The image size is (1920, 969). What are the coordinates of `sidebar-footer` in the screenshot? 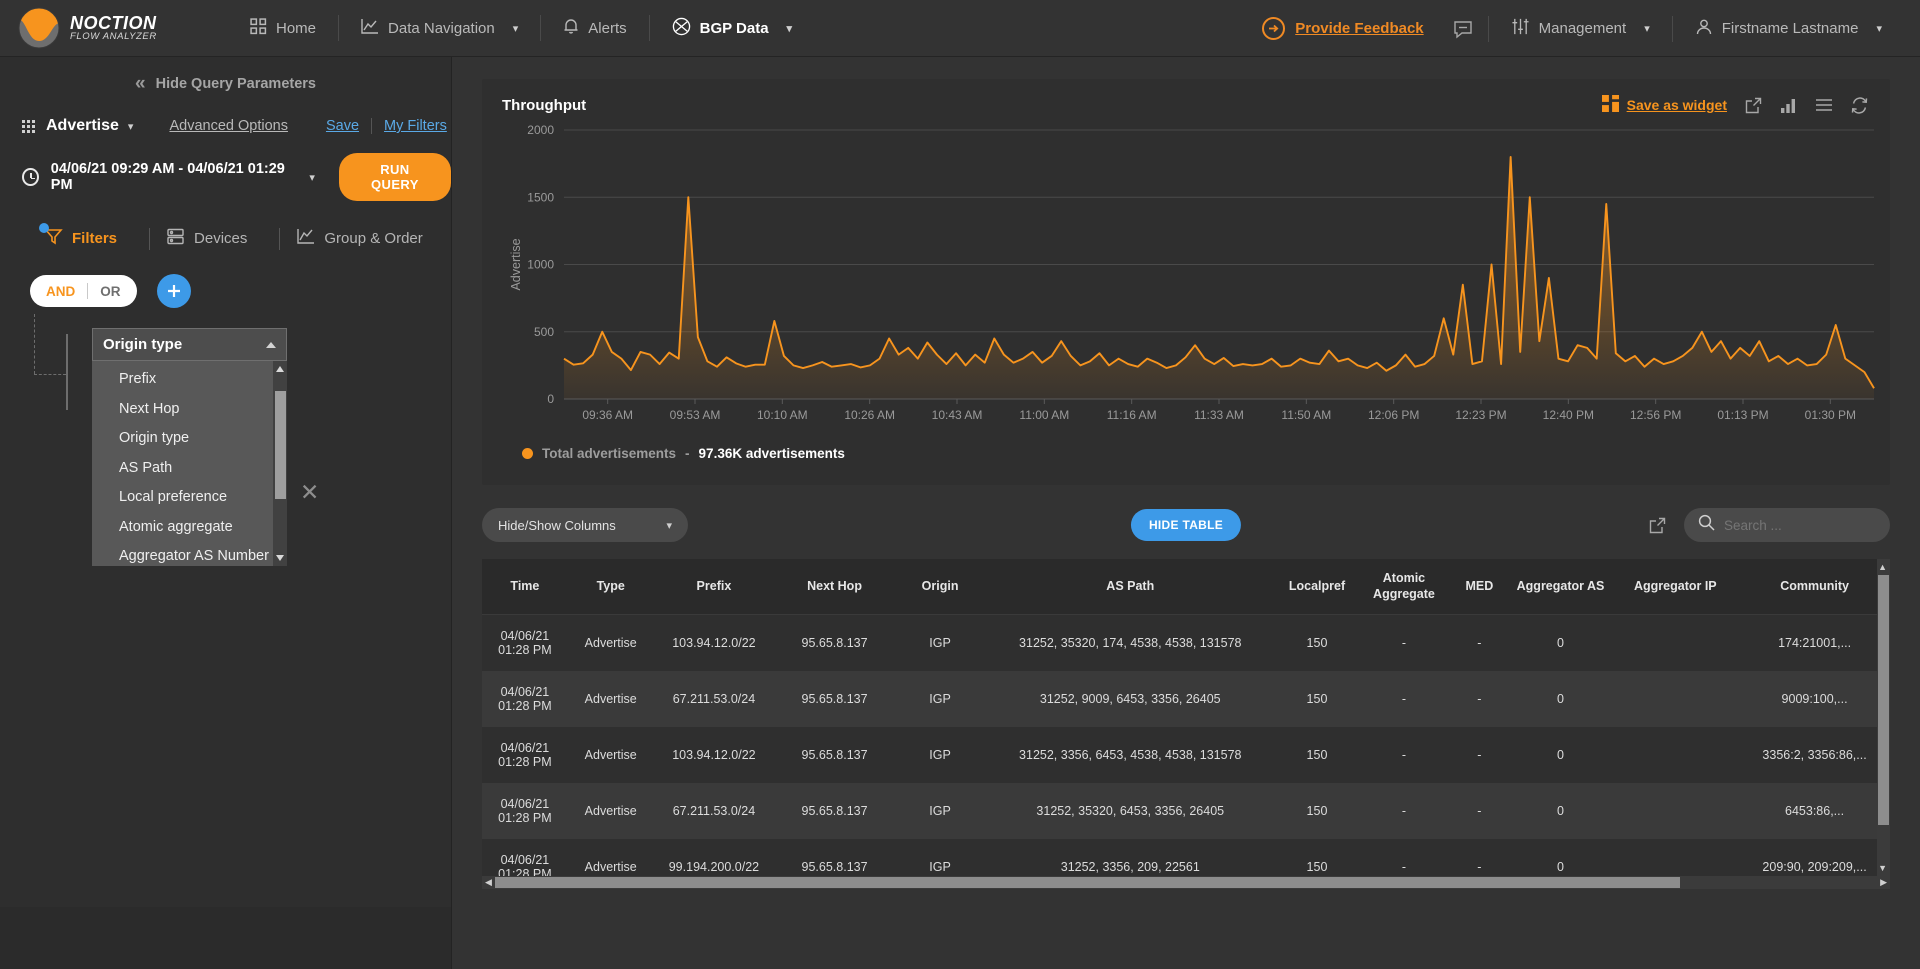 It's located at (225, 938).